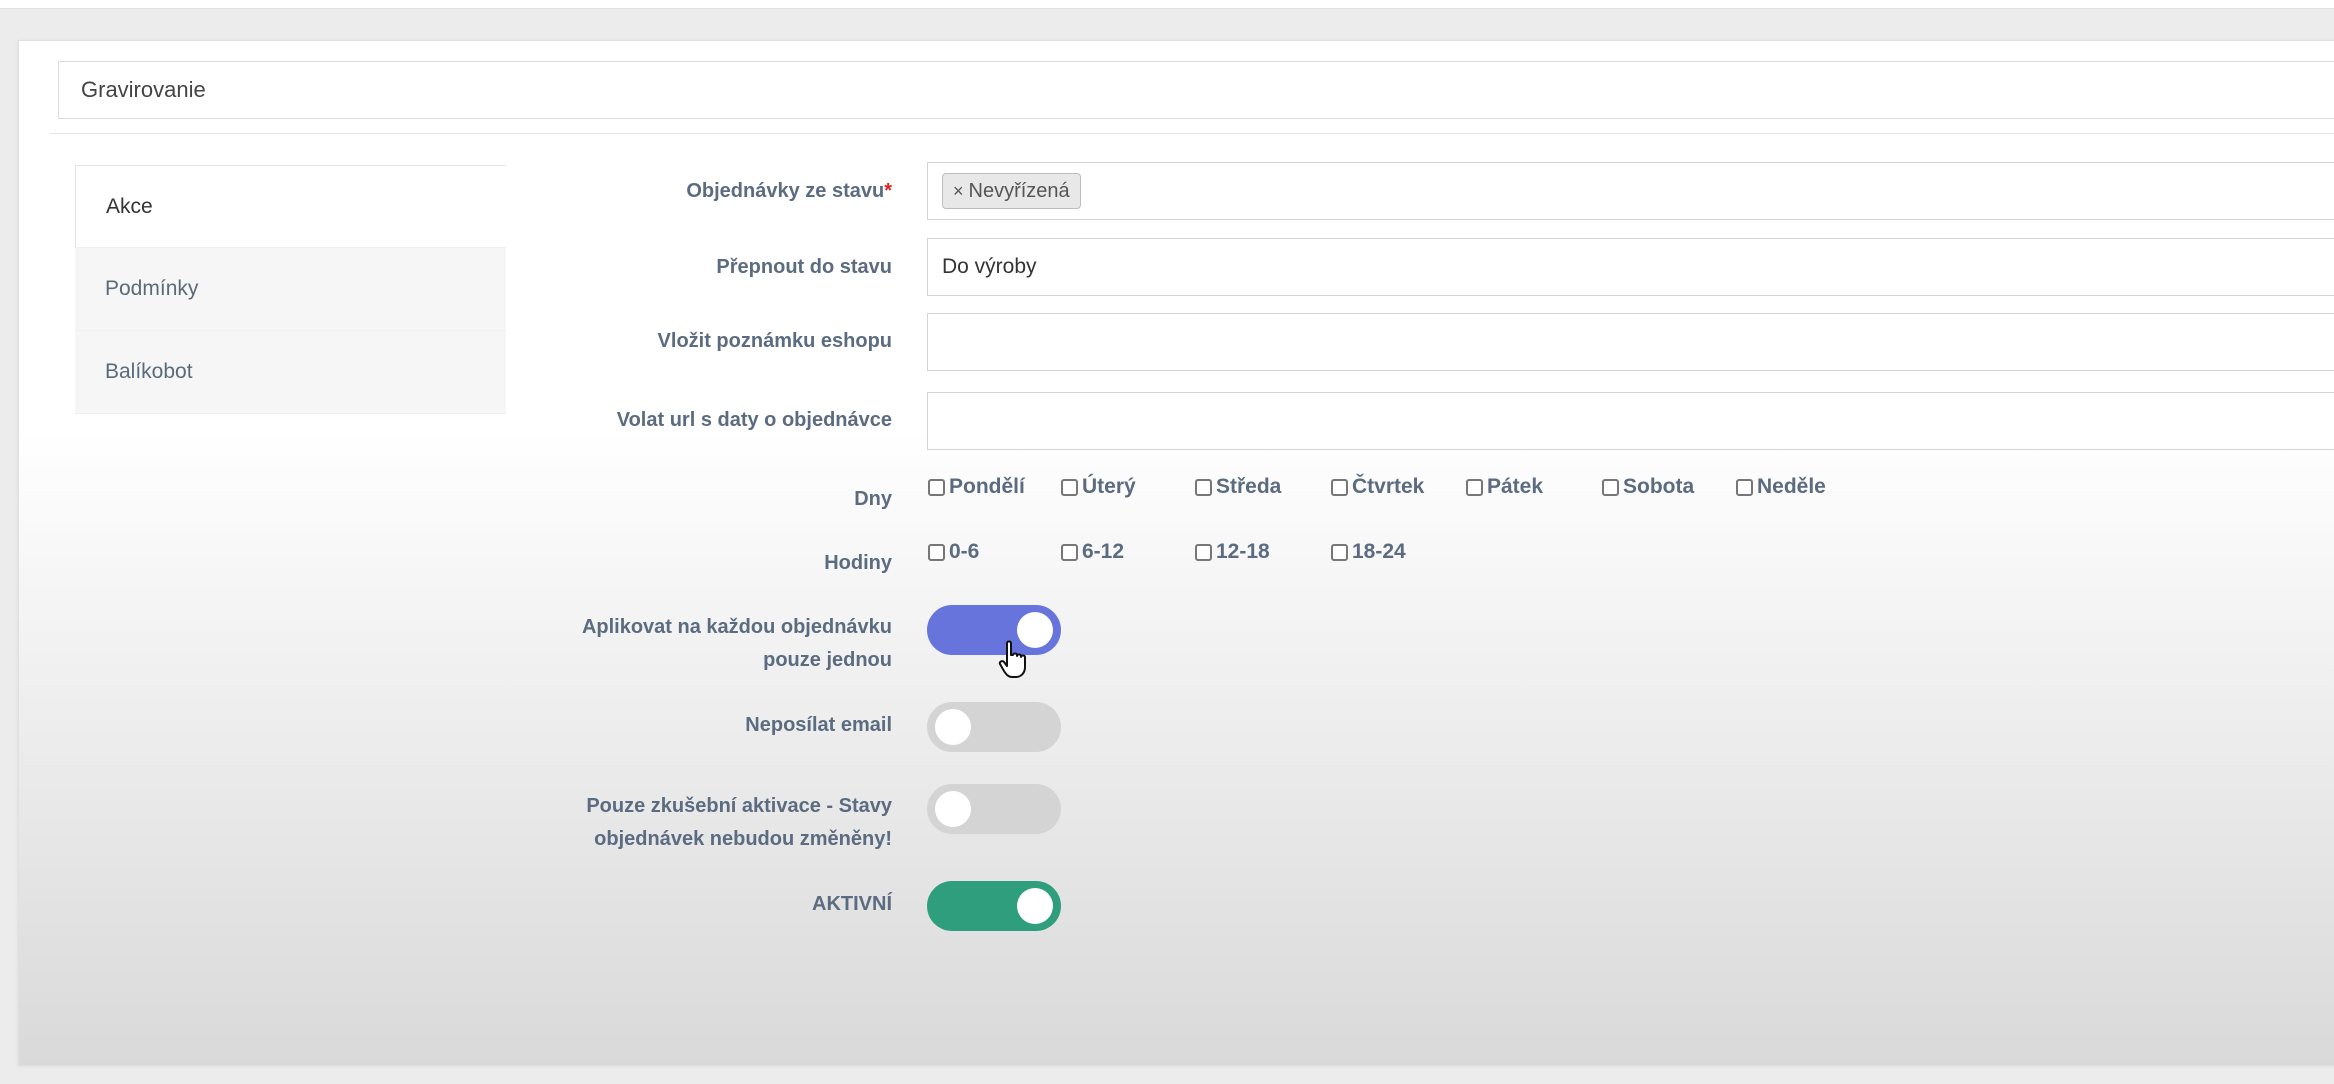  Describe the element at coordinates (1012, 659) in the screenshot. I see `hand-cursor-icon` at that location.